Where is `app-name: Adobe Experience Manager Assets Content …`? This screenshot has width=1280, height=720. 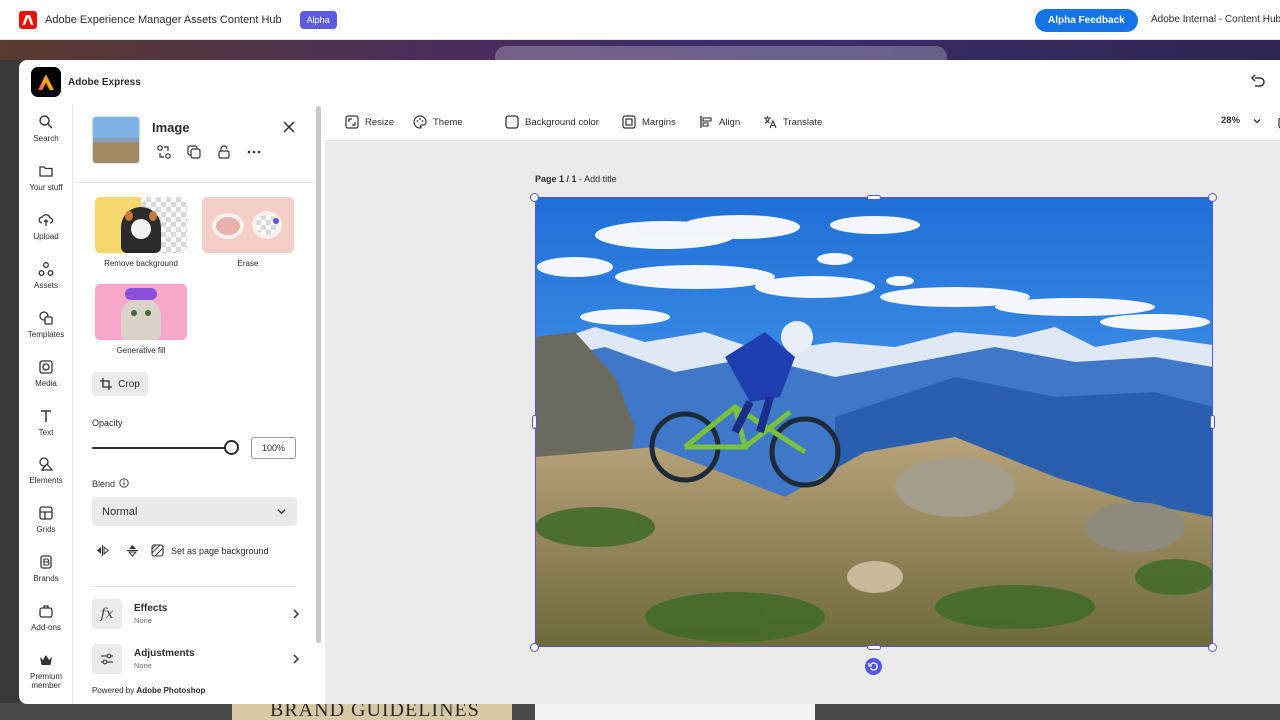 app-name: Adobe Experience Manager Assets Content … is located at coordinates (163, 20).